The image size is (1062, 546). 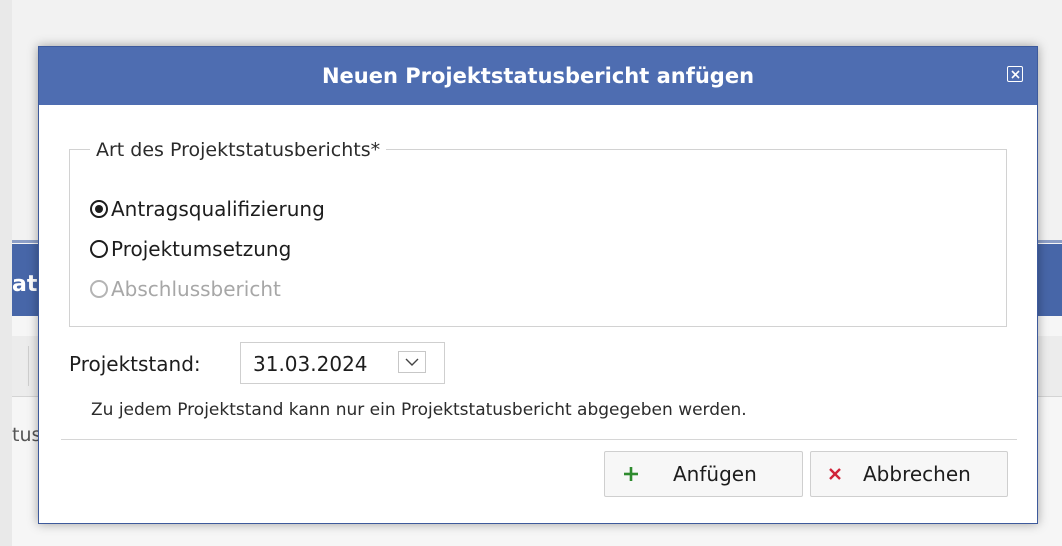 I want to click on chevron-down-icon, so click(x=412, y=362).